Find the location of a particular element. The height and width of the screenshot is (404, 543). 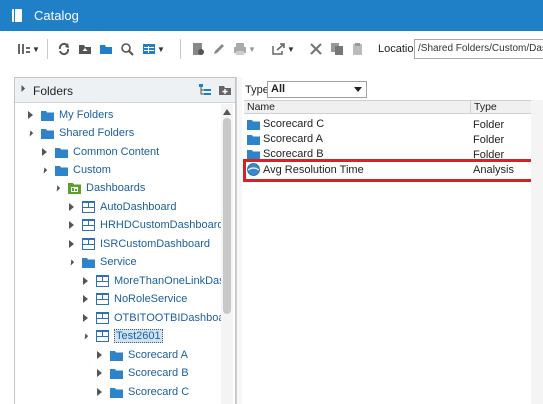

tree-node-noroleservice: NoRoleService is located at coordinates (133, 299).